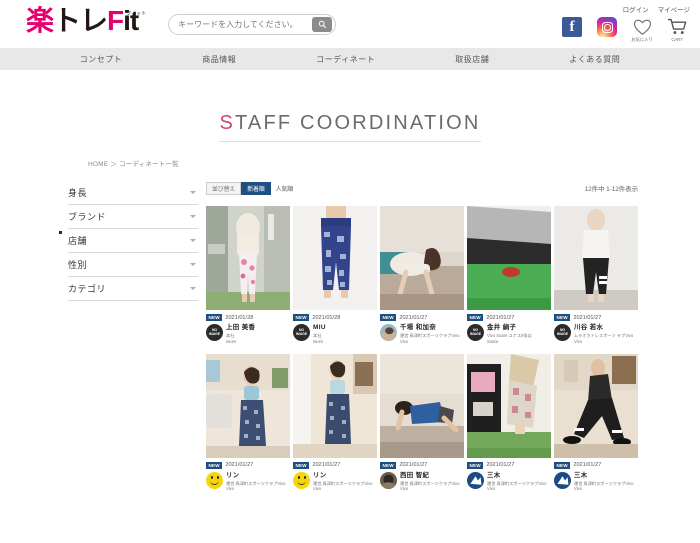 The height and width of the screenshot is (543, 700). I want to click on sort-tabs: 並び替え 新着順 人気順, so click(252, 188).